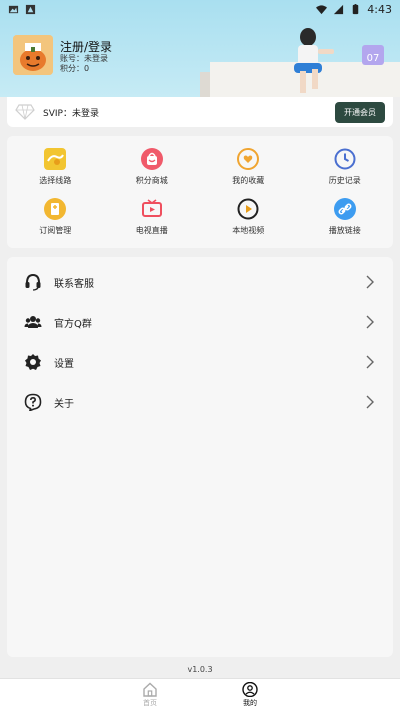  I want to click on grid-item-points-mall: 积分商城, so click(152, 167).